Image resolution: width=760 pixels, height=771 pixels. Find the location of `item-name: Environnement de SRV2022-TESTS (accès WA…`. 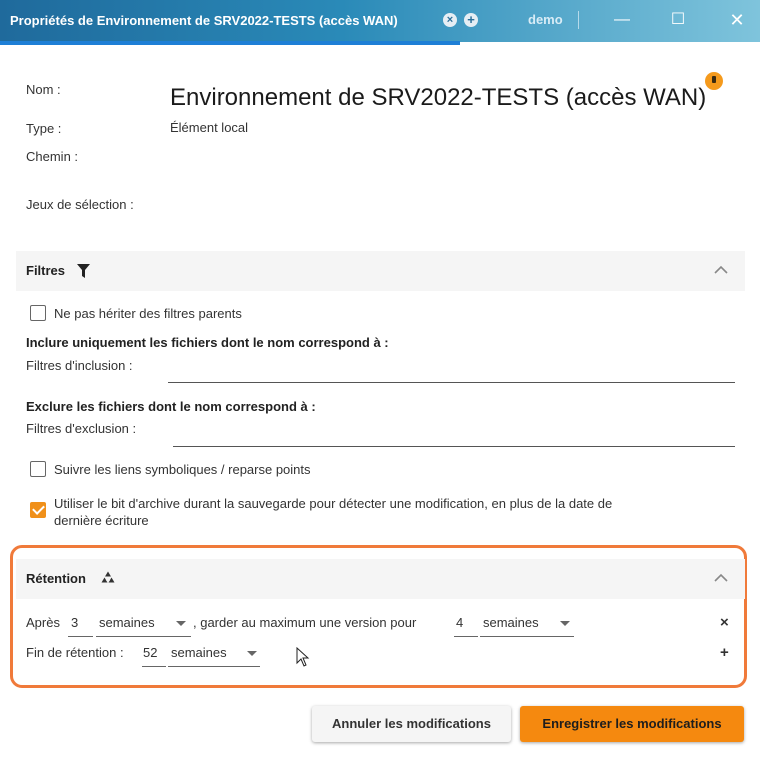

item-name: Environnement de SRV2022-TESTS (accès WA… is located at coordinates (438, 97).